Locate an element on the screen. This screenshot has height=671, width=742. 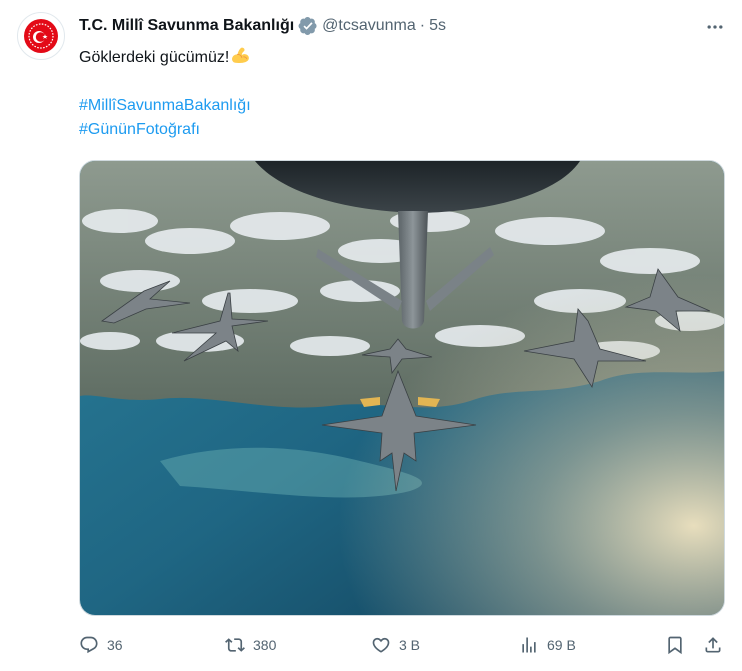
retweet-icon is located at coordinates (235, 645).